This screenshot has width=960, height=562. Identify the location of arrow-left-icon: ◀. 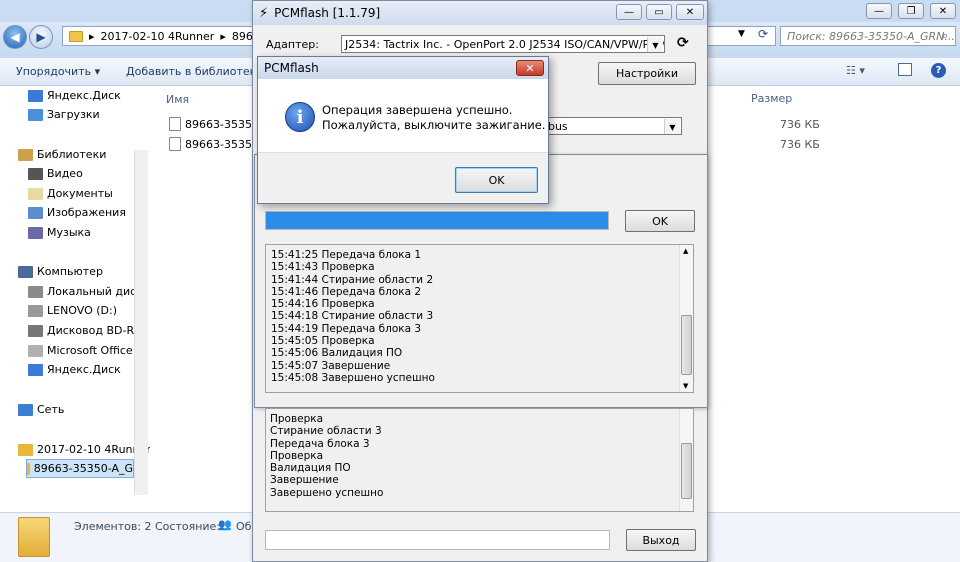
(15, 37).